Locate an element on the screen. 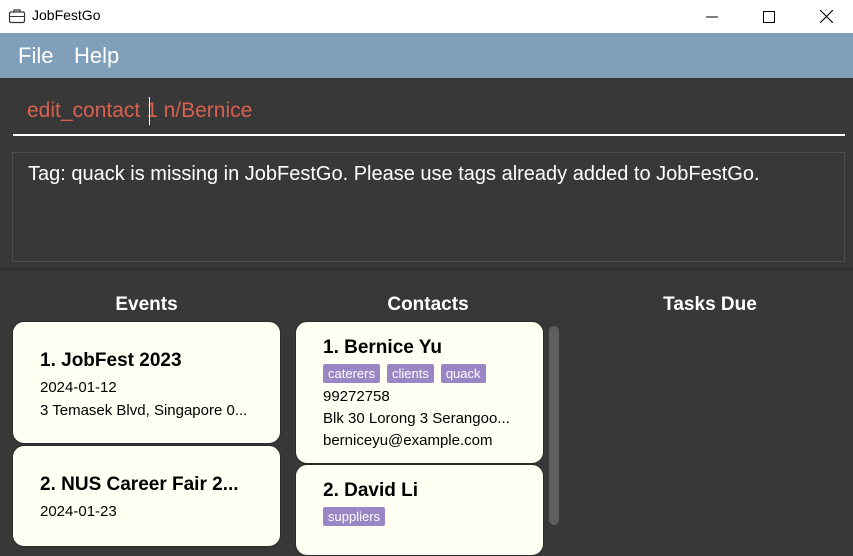  contact-email: berniceyu@example.com is located at coordinates (408, 440).